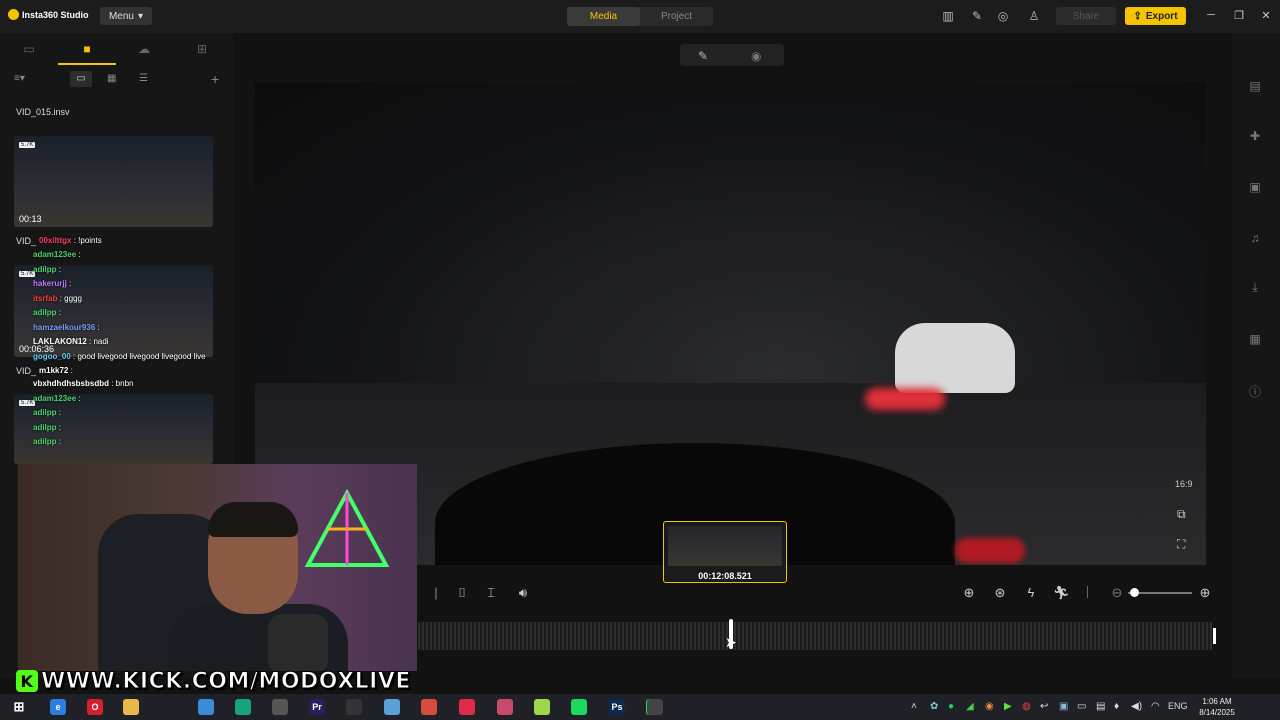 This screenshot has width=1280, height=720. I want to click on cloud-icon: ☁, so click(144, 49).